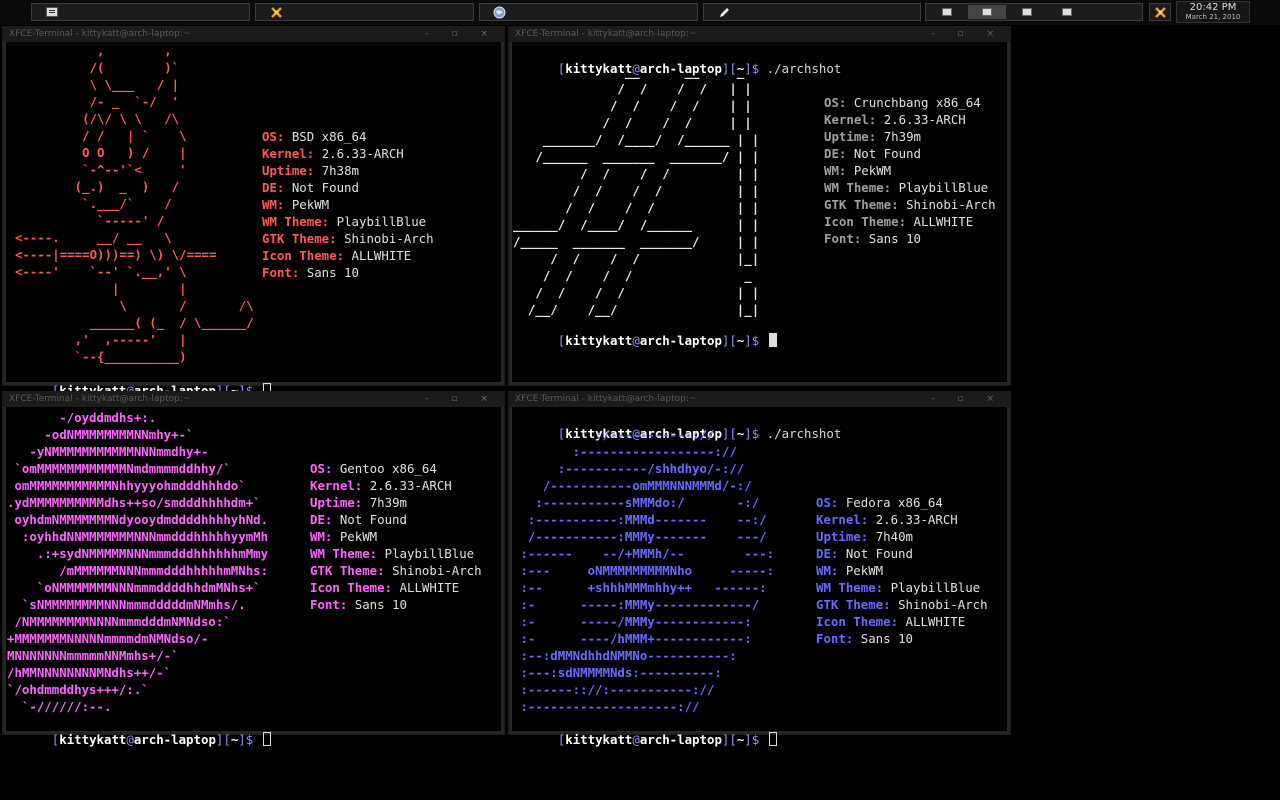  I want to click on taskbar-button-tools, so click(364, 12).